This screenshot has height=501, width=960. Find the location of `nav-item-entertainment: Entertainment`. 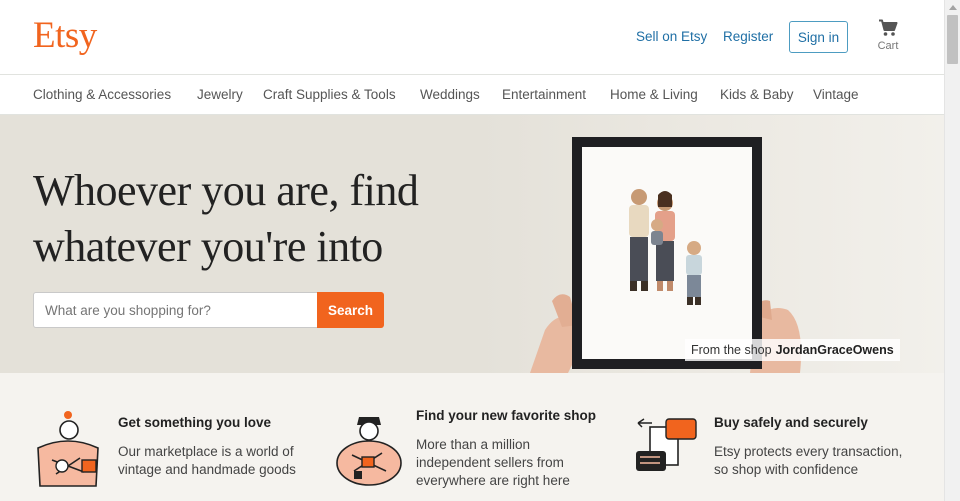

nav-item-entertainment: Entertainment is located at coordinates (544, 94).